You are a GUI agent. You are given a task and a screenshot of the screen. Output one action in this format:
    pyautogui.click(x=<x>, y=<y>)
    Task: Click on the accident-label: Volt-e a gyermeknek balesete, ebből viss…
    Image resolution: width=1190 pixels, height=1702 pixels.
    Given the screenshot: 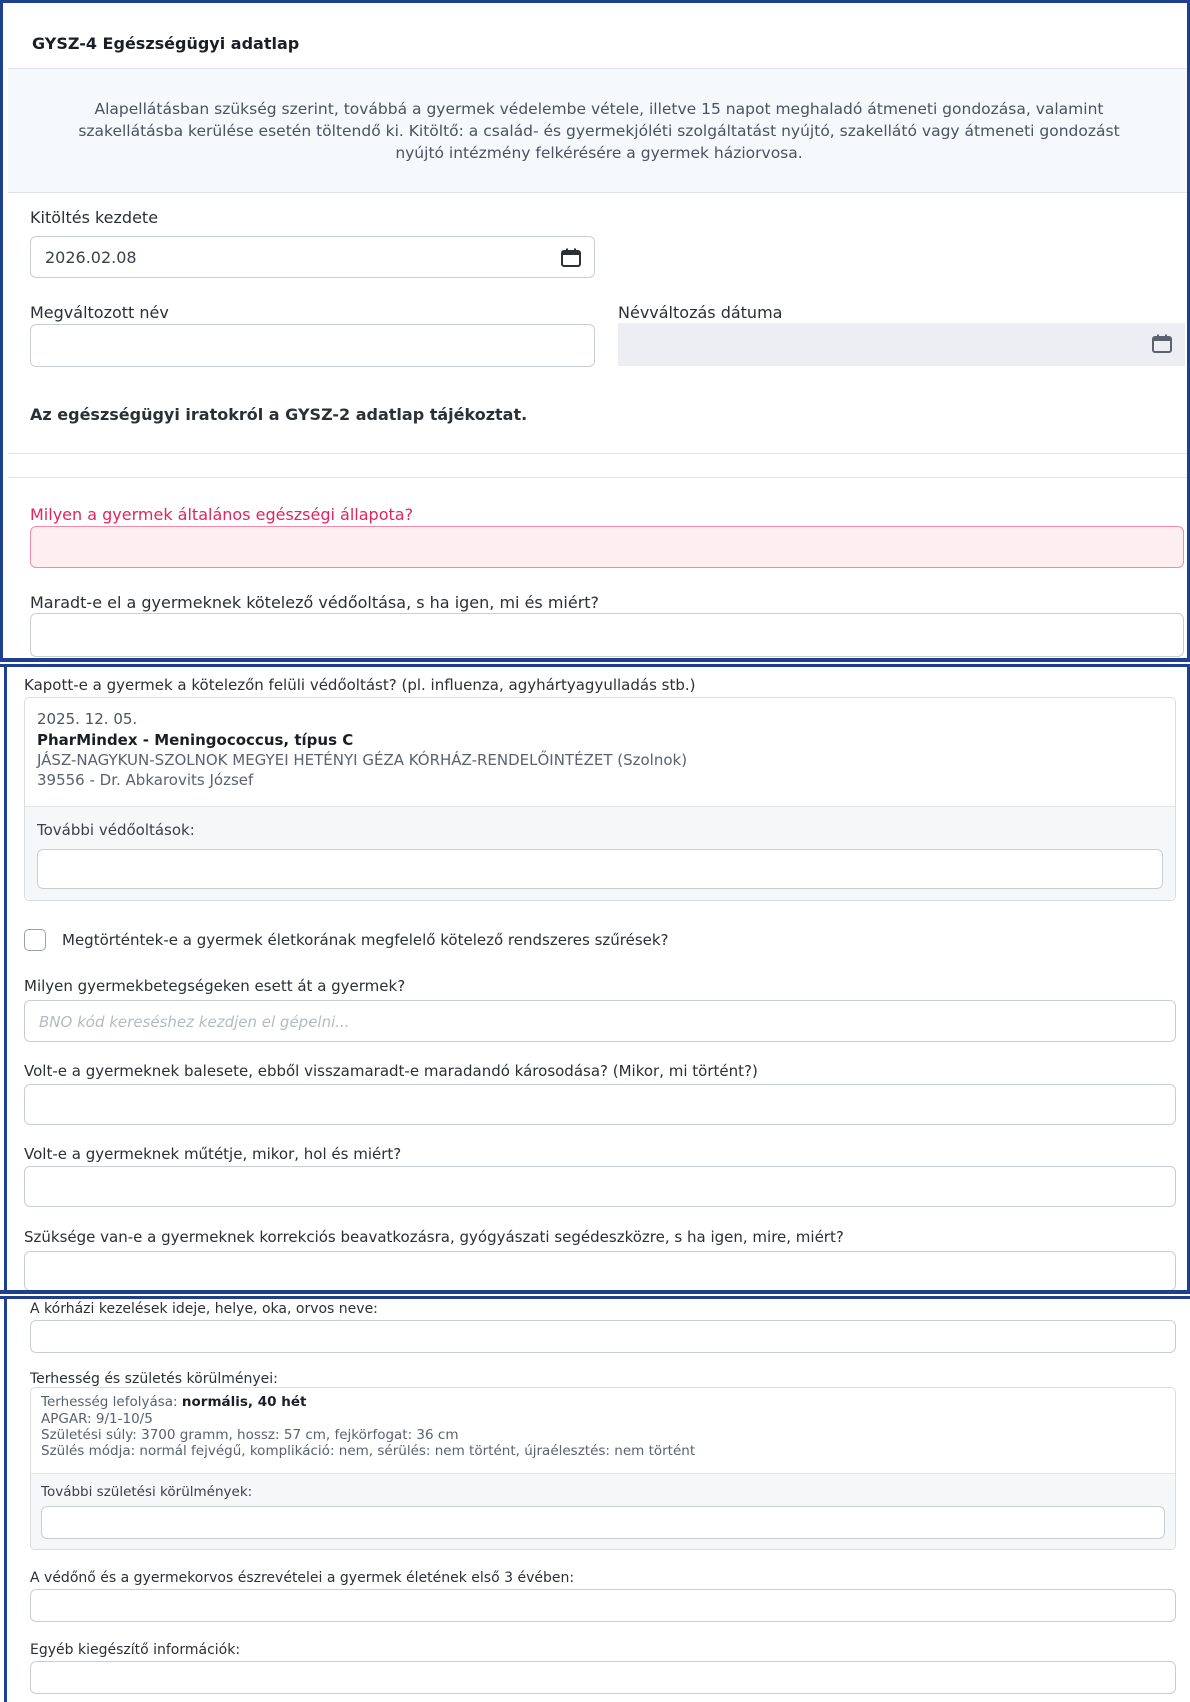 What is the action you would take?
    pyautogui.click(x=391, y=1071)
    